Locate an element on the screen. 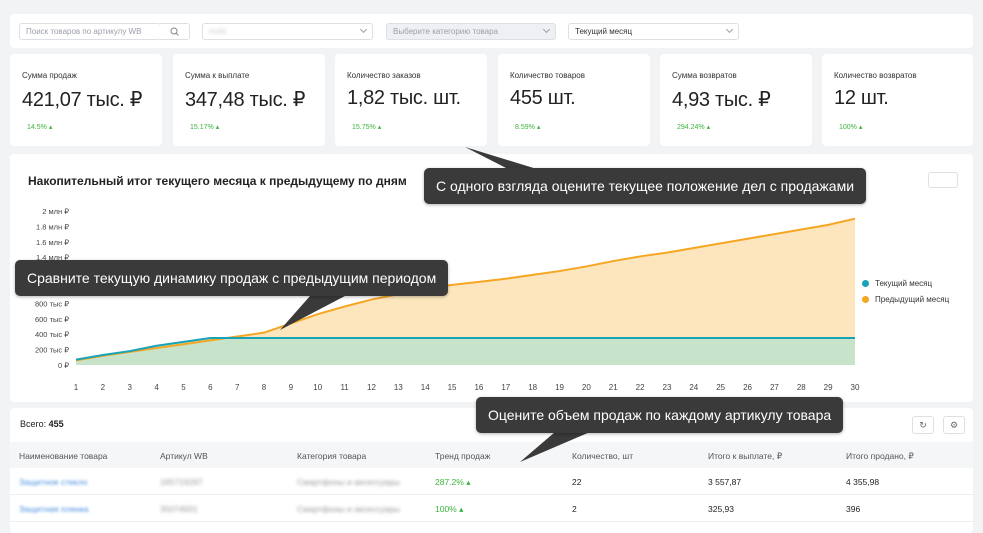 The width and height of the screenshot is (983, 533). legend-item-previous: Предыдущий месяц is located at coordinates (905, 299).